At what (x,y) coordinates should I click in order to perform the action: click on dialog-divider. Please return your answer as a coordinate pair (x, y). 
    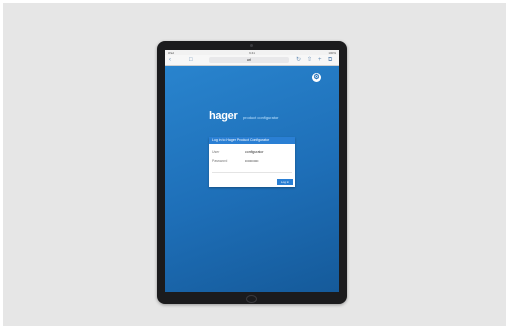
    Looking at the image, I should click on (252, 172).